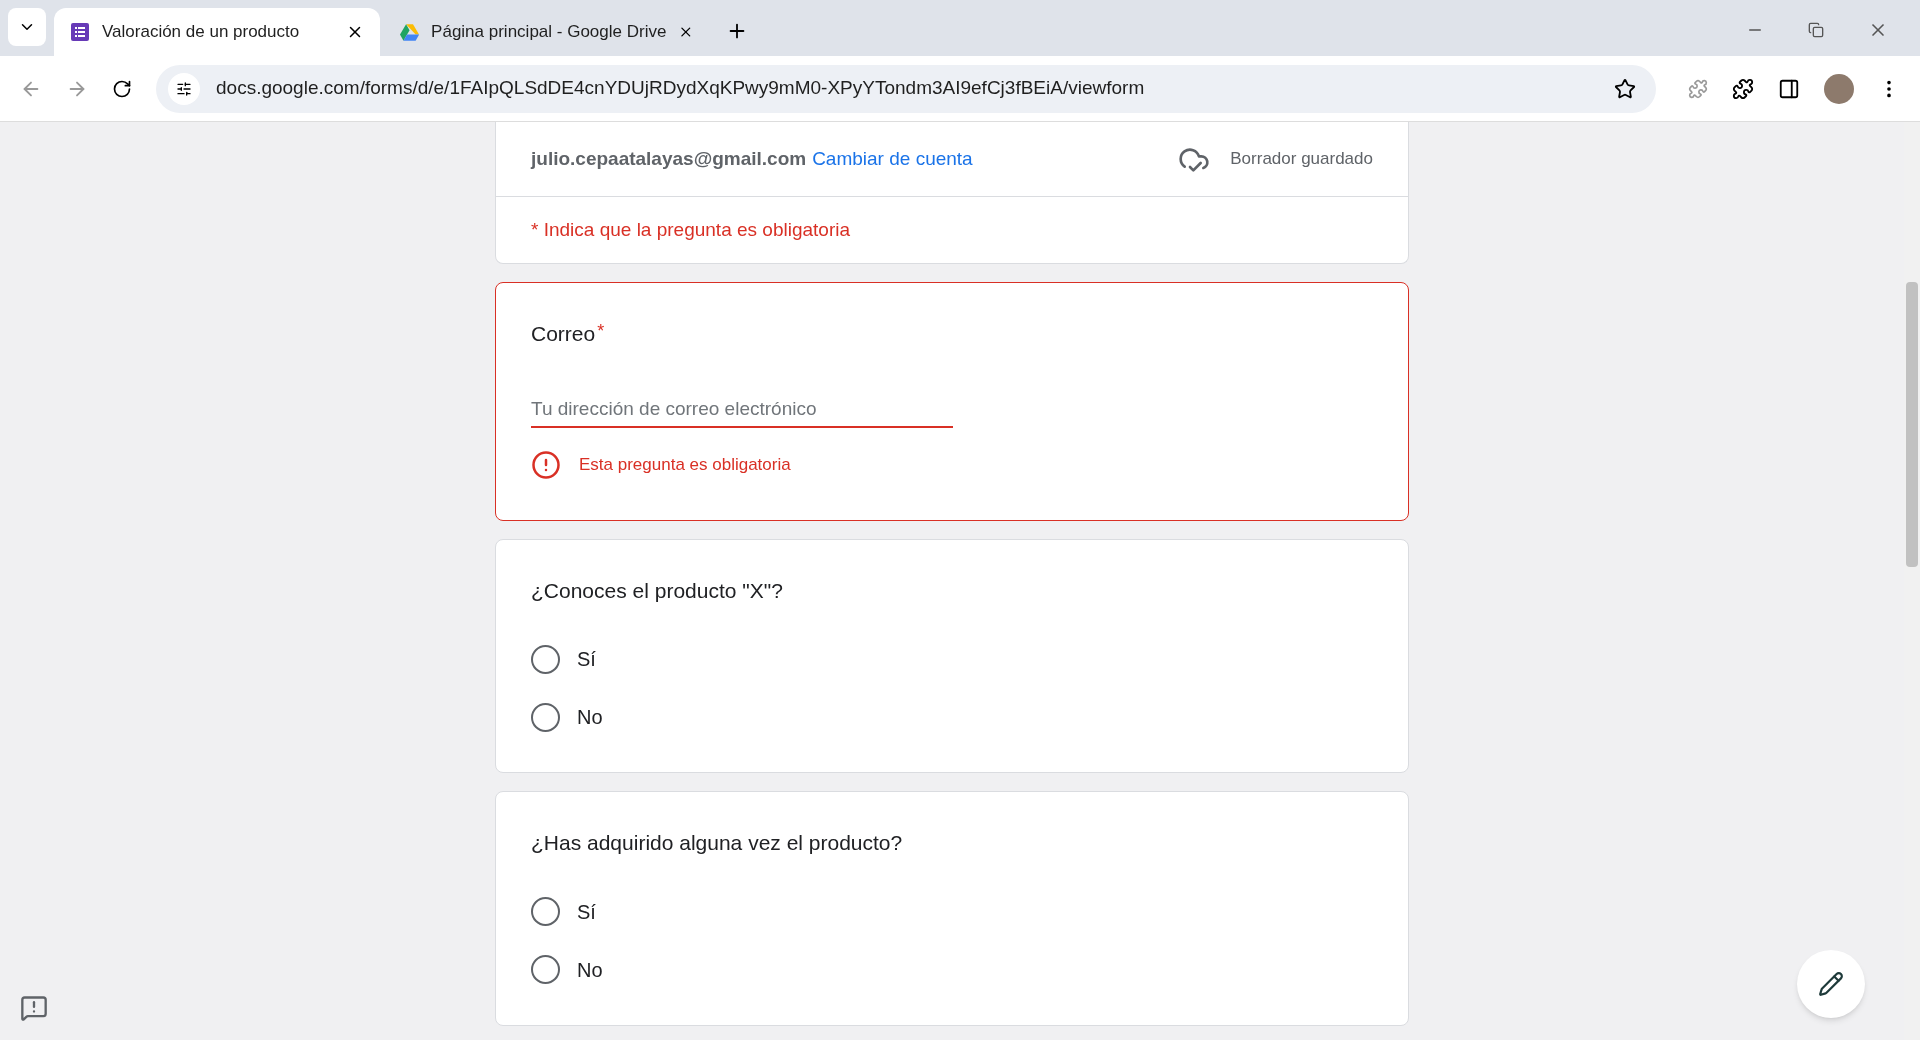 The width and height of the screenshot is (1920, 1040). What do you see at coordinates (563, 334) in the screenshot?
I see `question-title: Correo` at bounding box center [563, 334].